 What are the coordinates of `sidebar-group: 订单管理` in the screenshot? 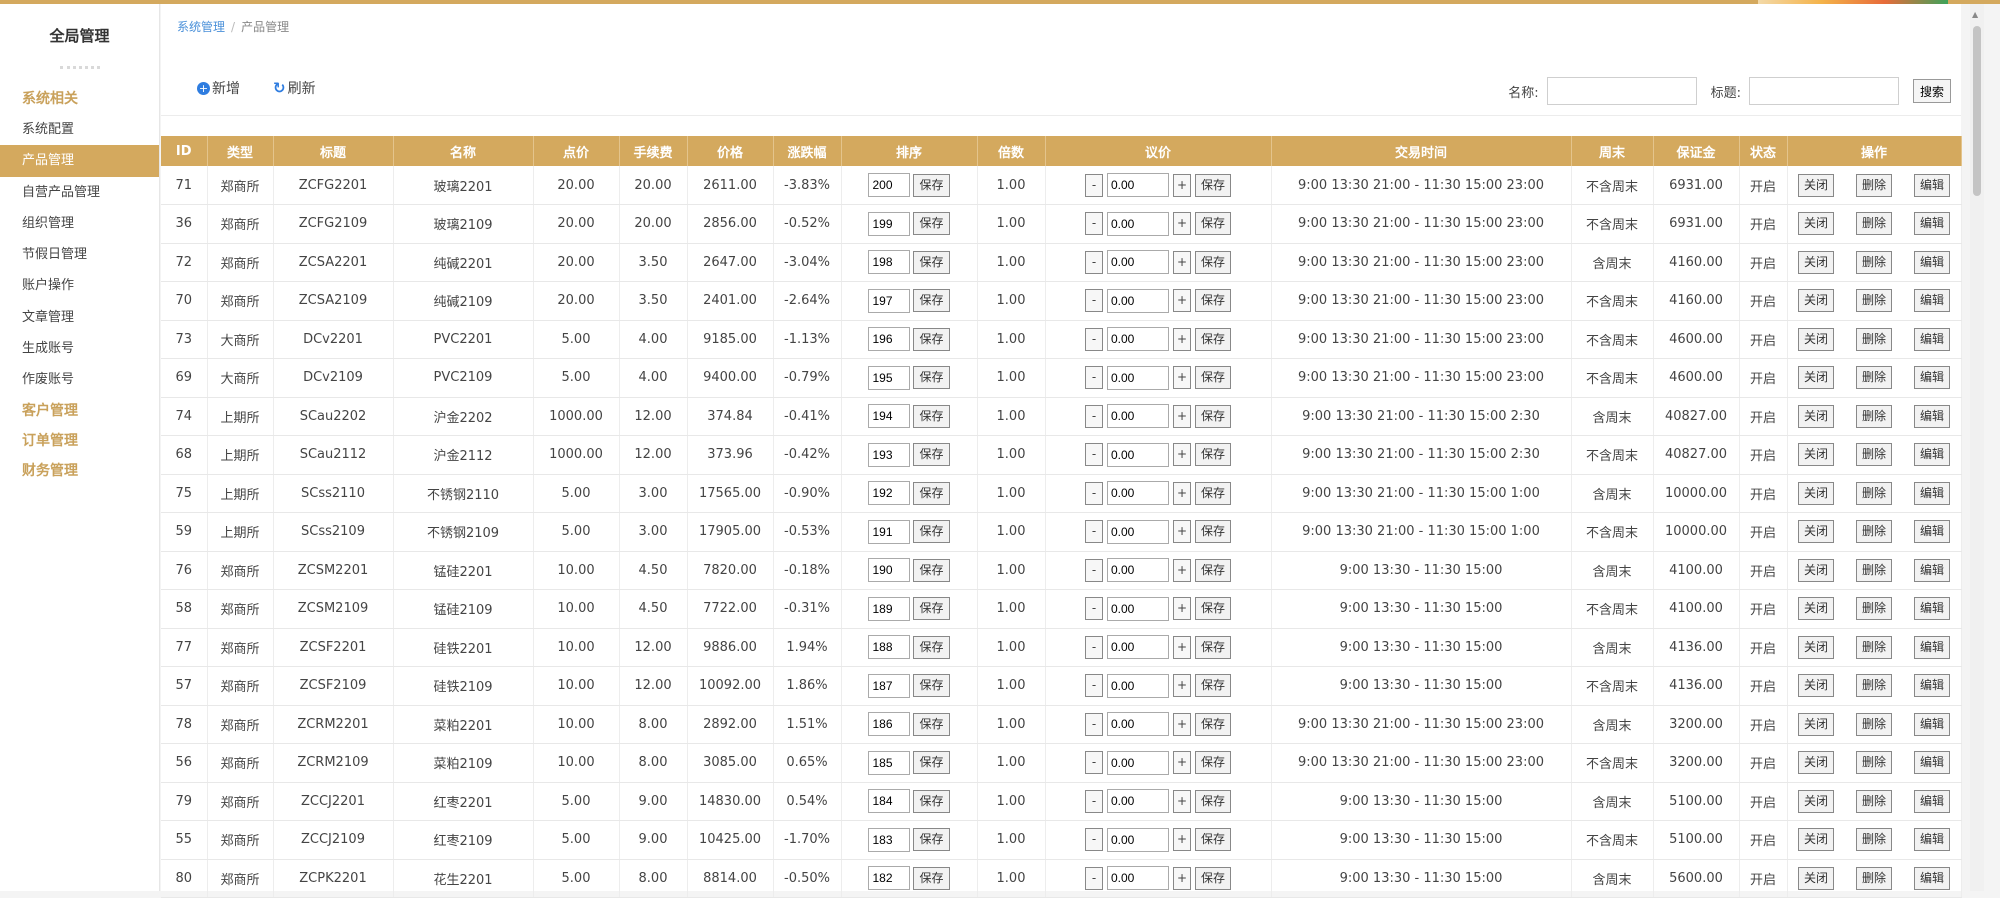 It's located at (79, 441).